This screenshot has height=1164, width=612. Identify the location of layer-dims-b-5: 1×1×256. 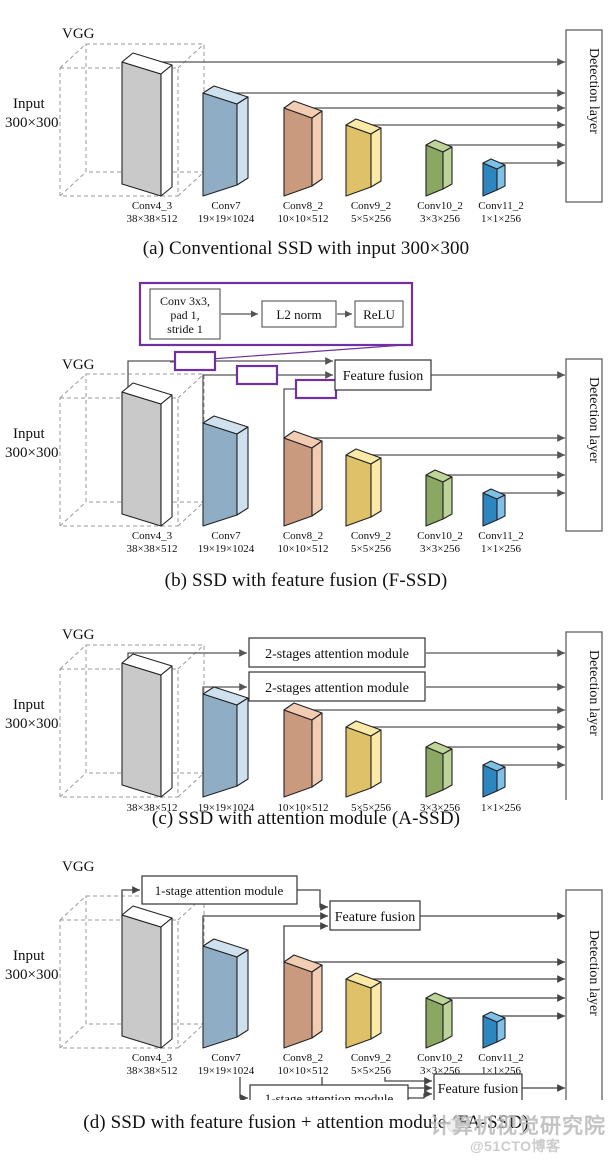
(501, 549).